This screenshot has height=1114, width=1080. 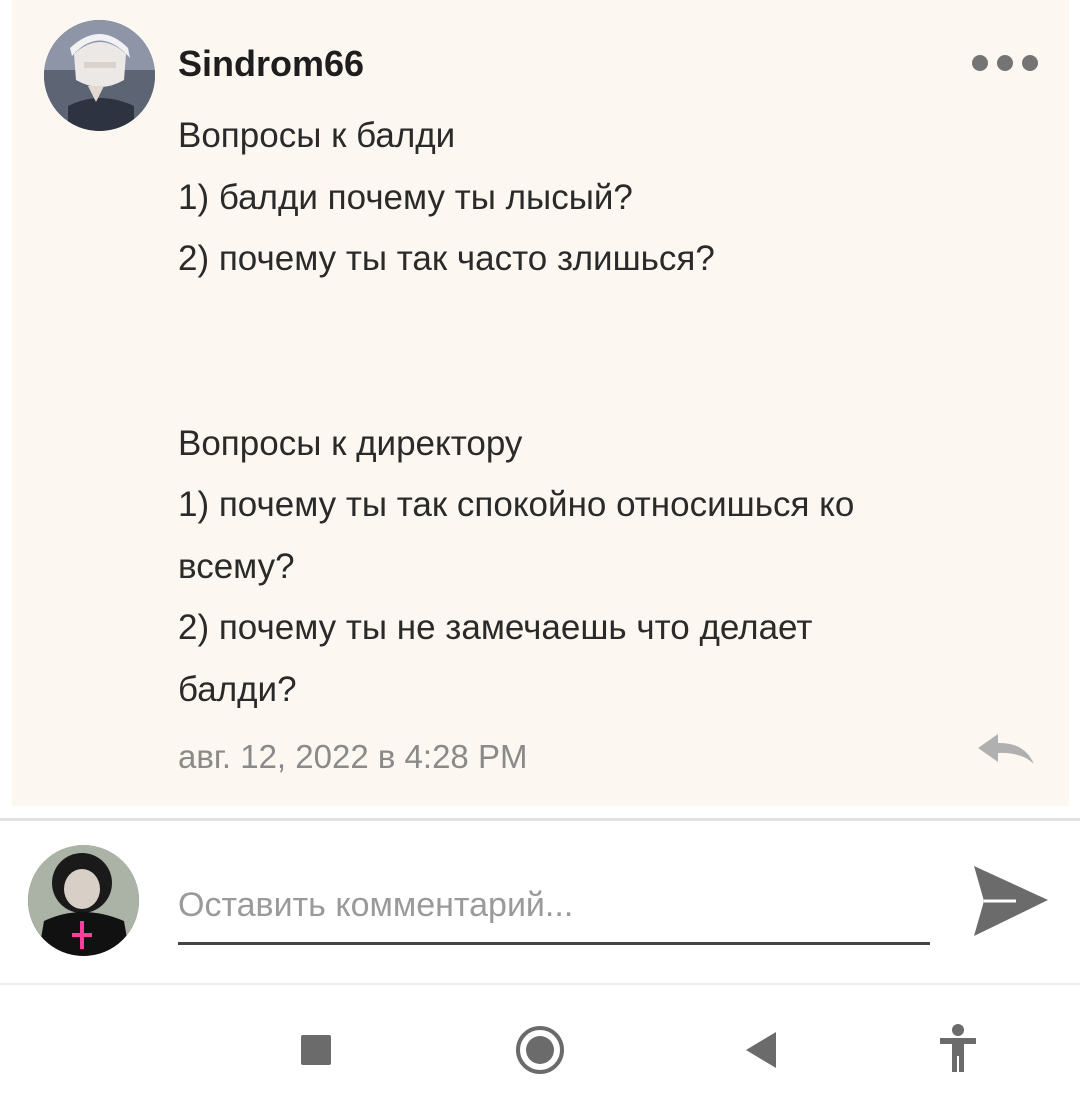 What do you see at coordinates (317, 135) in the screenshot?
I see `comment-line: Вопросы к балди` at bounding box center [317, 135].